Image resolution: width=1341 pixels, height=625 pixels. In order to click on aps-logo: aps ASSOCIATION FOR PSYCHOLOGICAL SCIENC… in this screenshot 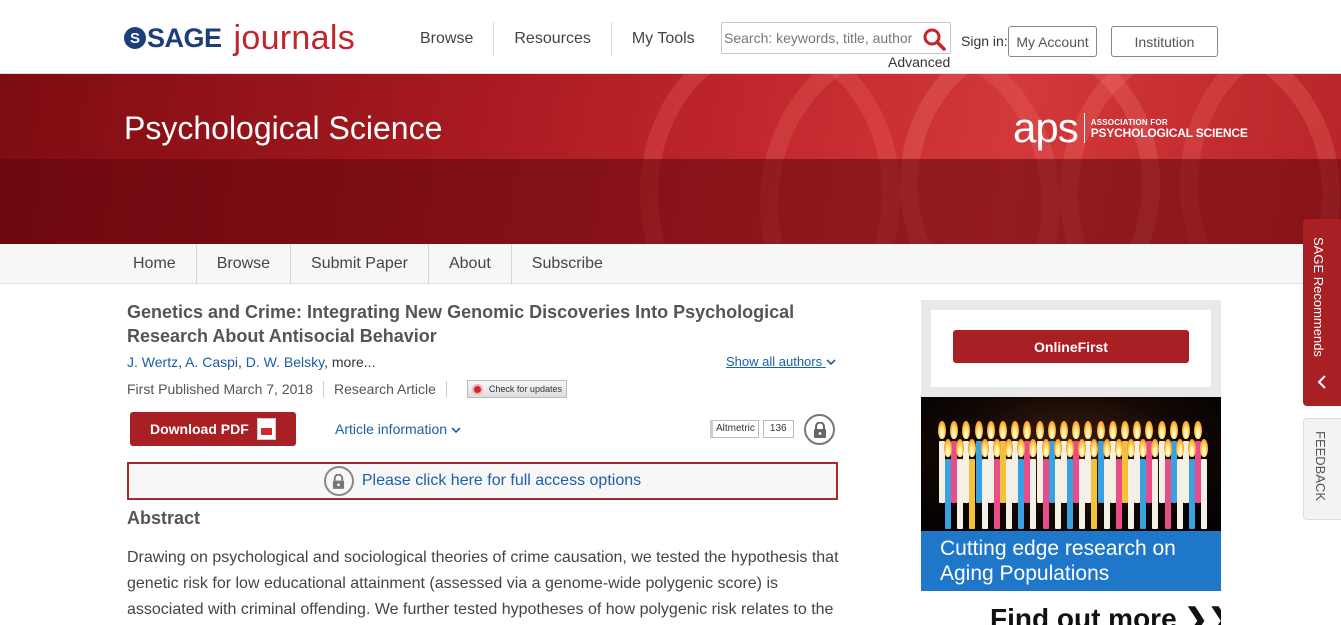, I will do `click(1130, 128)`.